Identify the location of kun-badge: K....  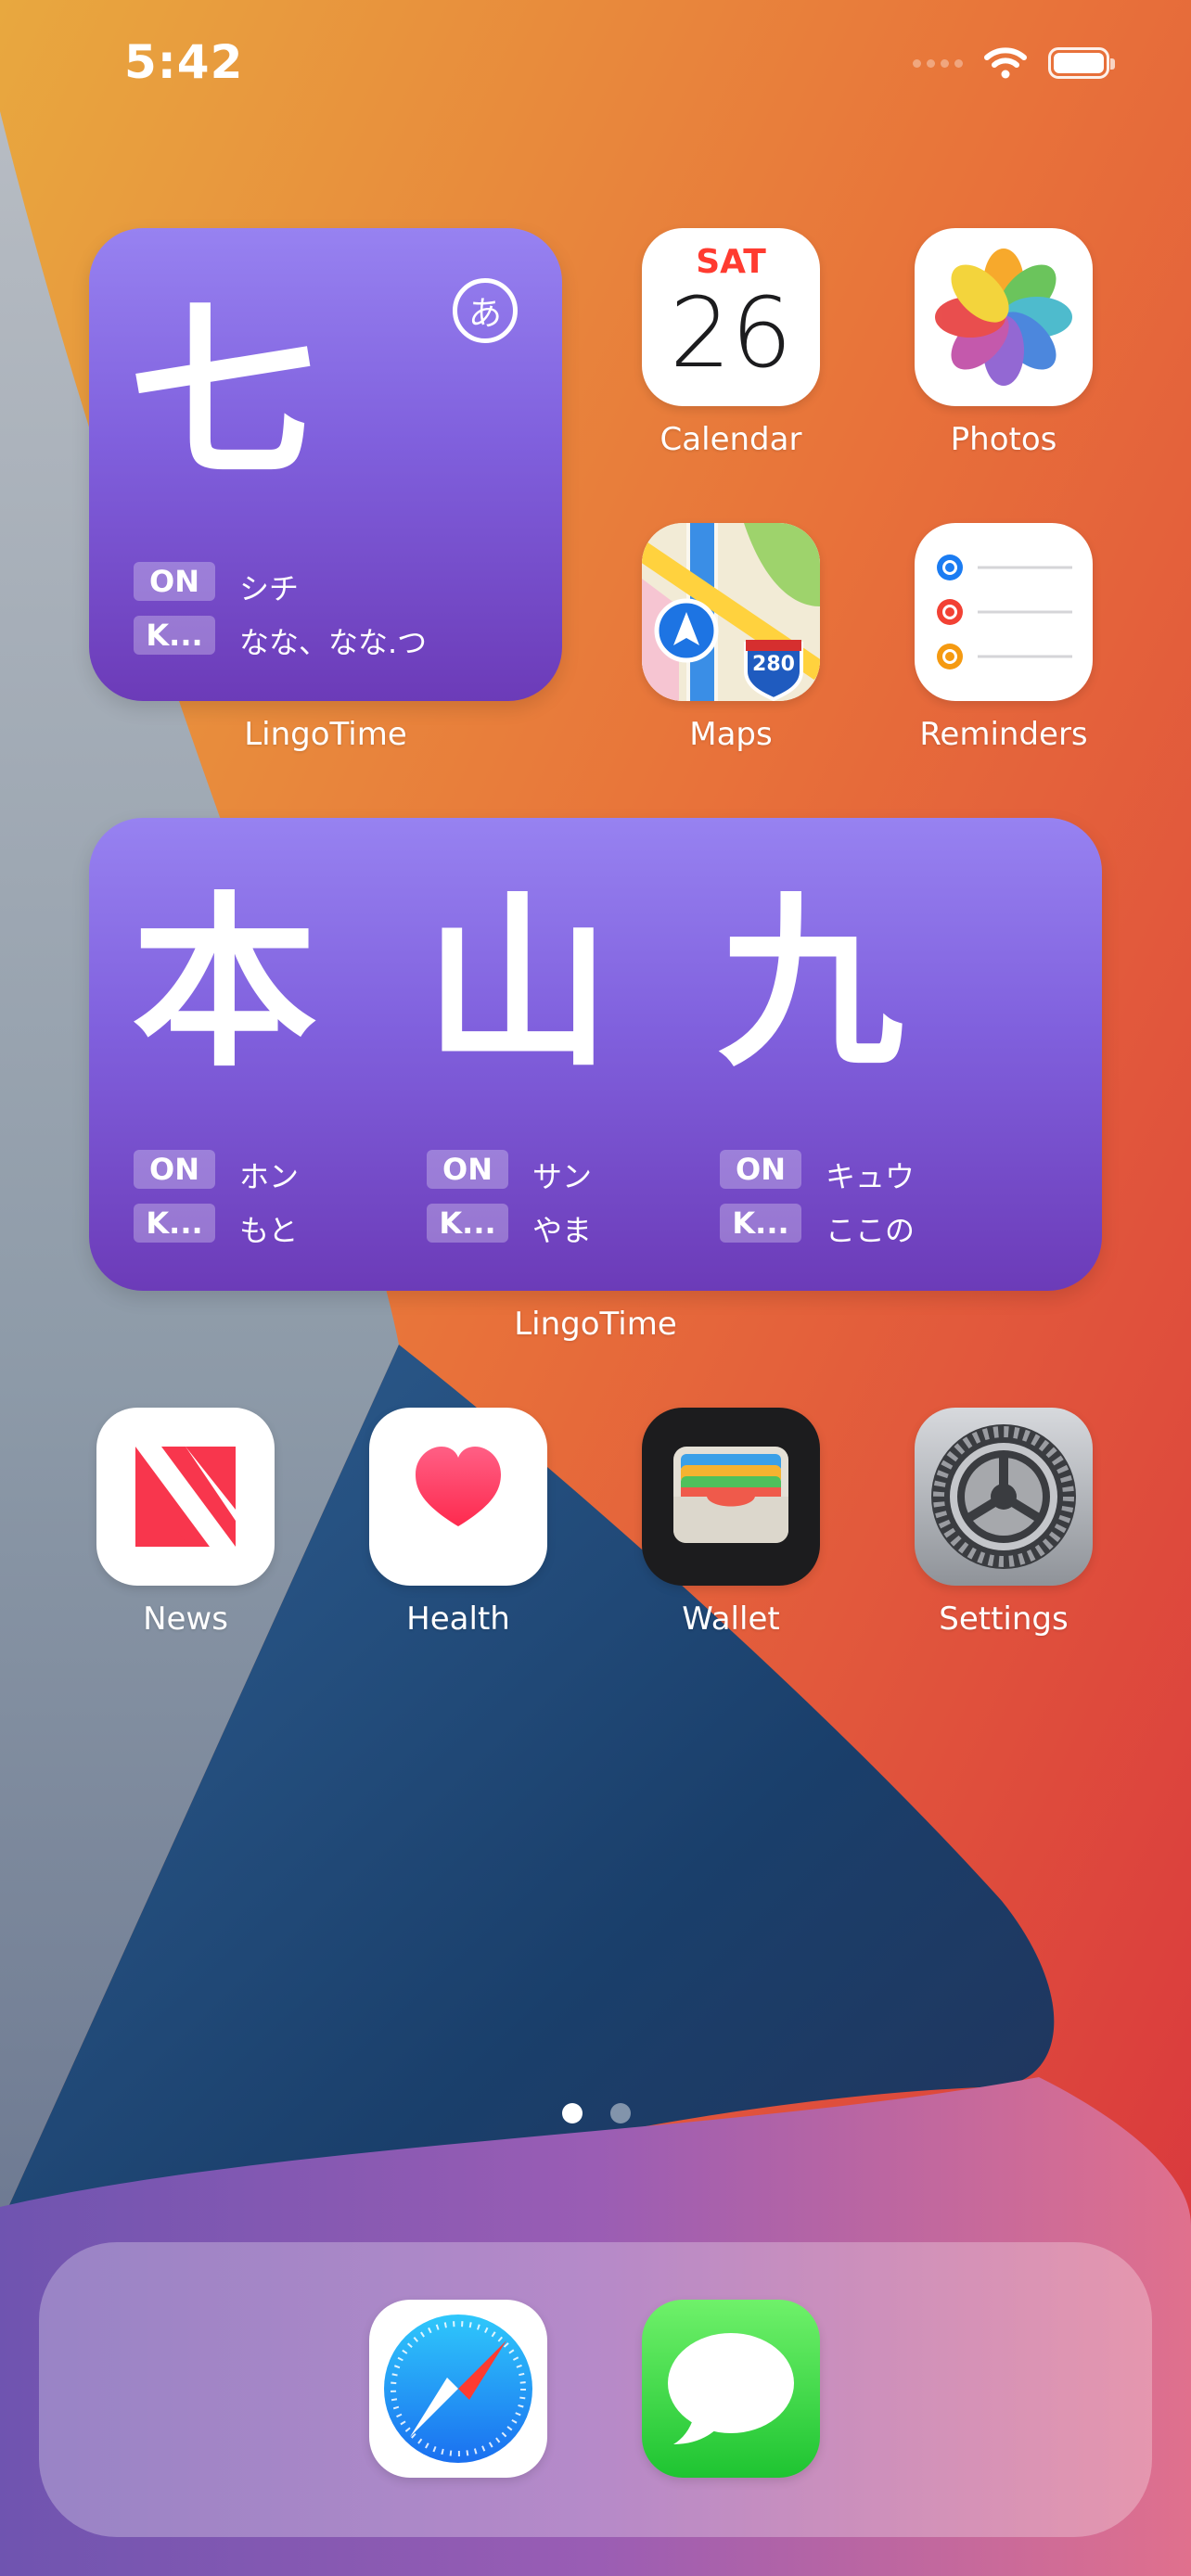
(174, 635).